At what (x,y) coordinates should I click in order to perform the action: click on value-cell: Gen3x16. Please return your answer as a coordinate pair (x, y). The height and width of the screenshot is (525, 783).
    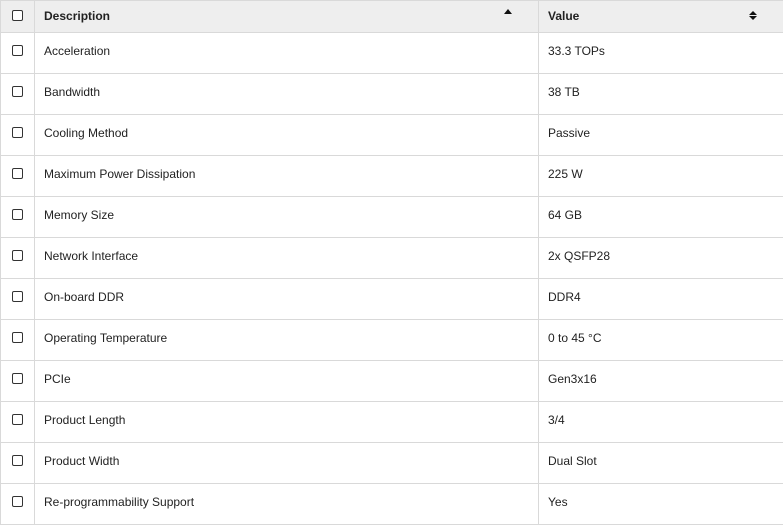
    Looking at the image, I should click on (661, 381).